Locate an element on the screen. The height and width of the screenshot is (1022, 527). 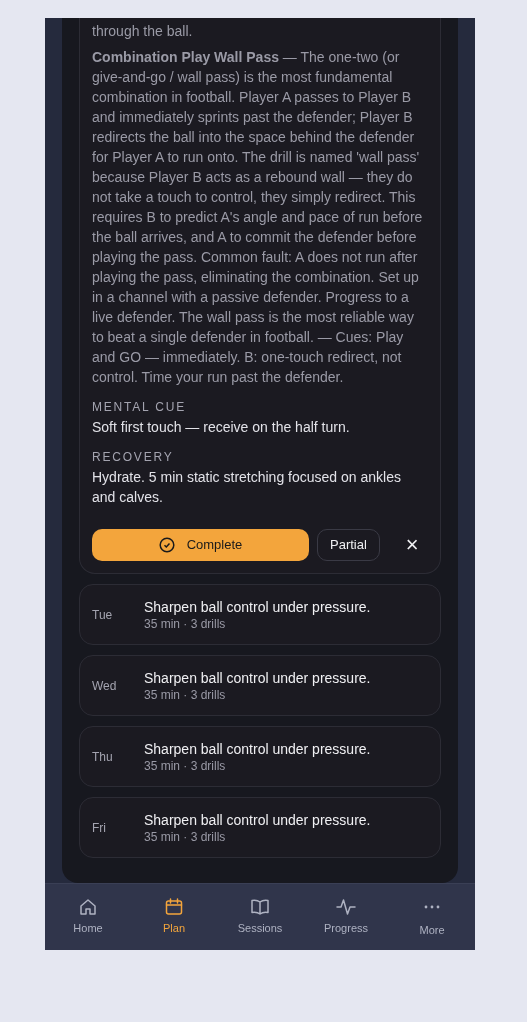
nav-tab: Home is located at coordinates (88, 915).